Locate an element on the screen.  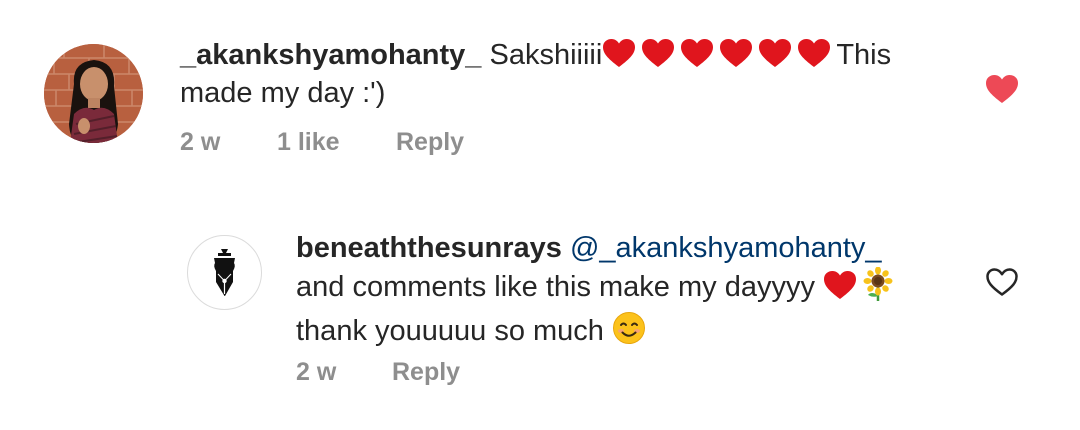
heart-outline-icon is located at coordinates (1002, 282).